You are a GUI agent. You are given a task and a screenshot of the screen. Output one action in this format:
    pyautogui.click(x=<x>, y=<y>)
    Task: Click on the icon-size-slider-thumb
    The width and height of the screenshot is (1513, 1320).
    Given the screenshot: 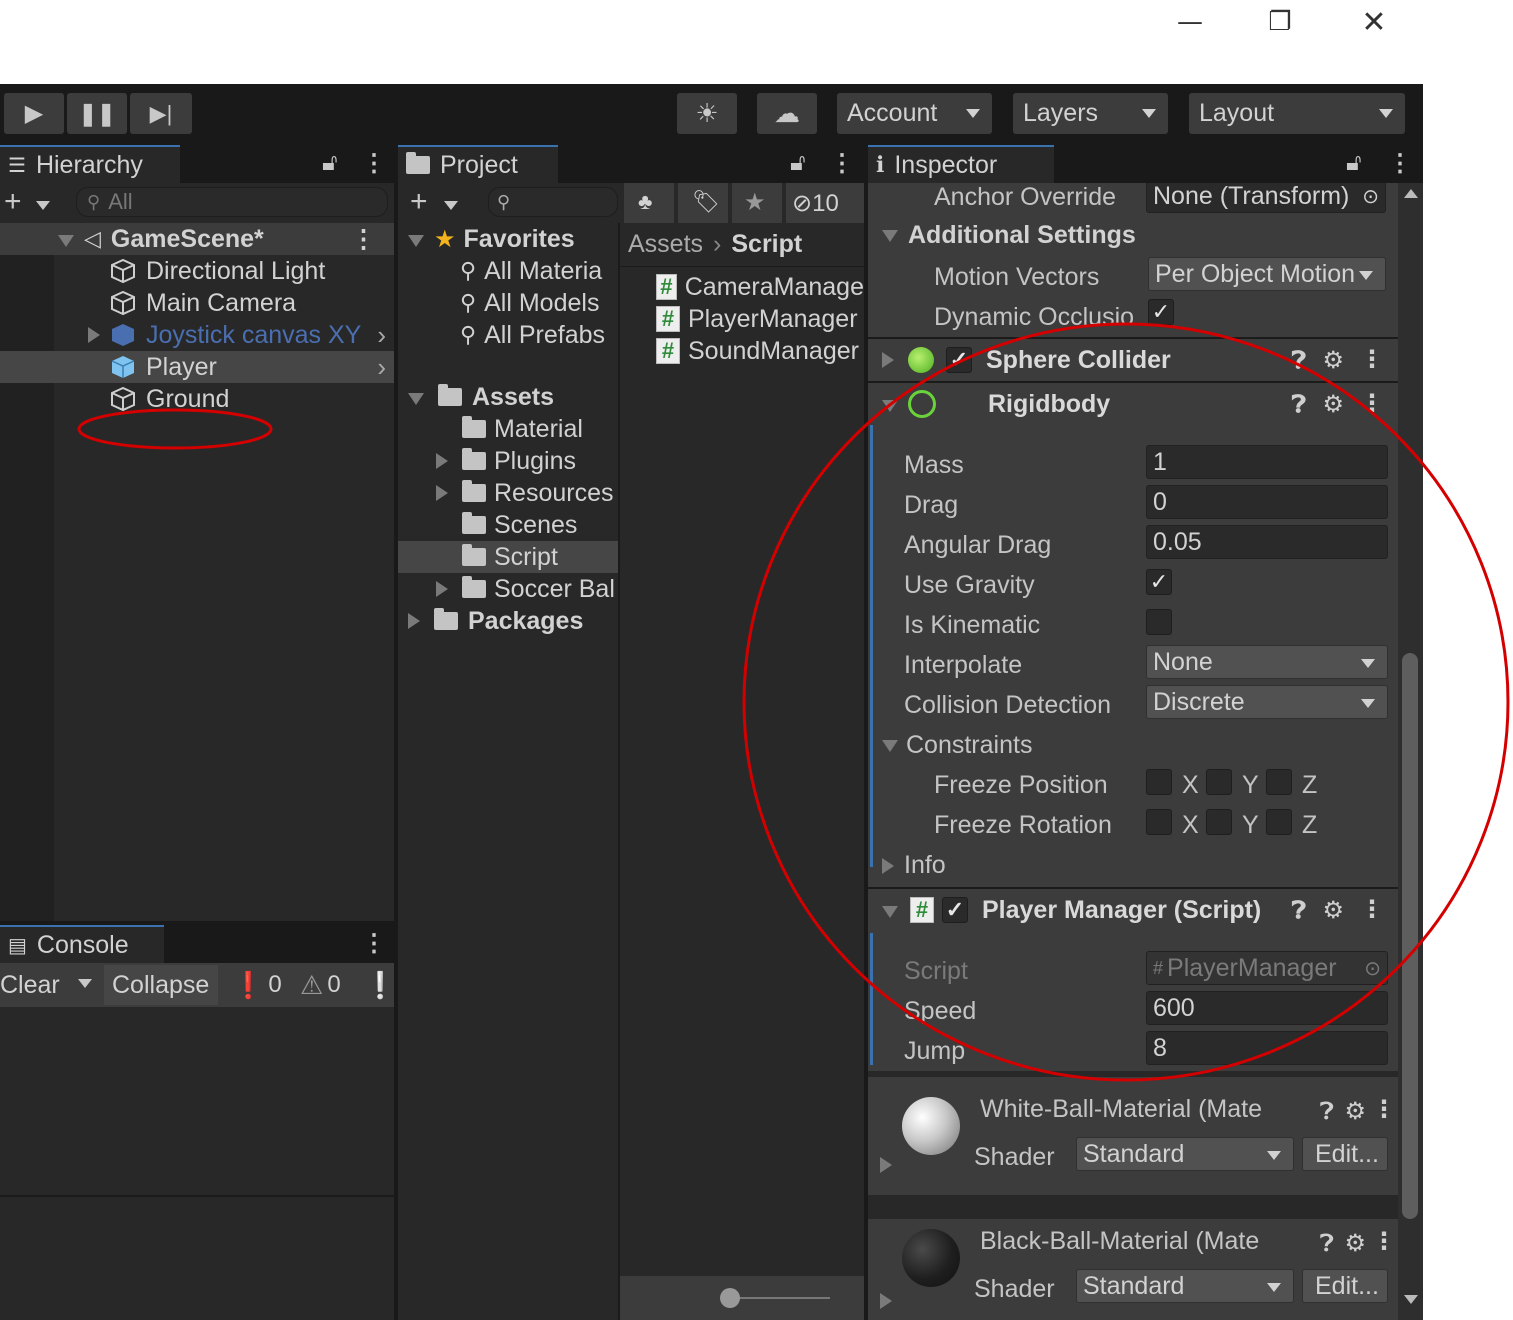 What is the action you would take?
    pyautogui.click(x=730, y=1298)
    